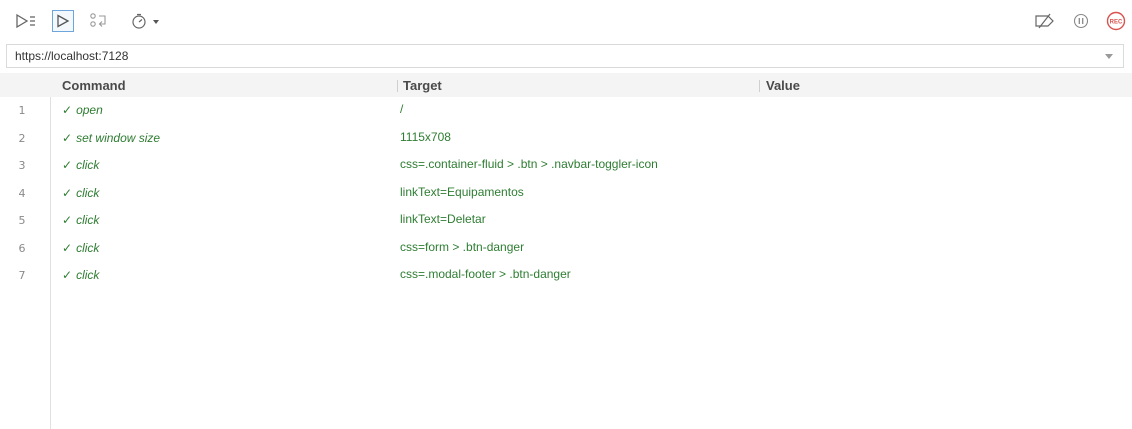 The width and height of the screenshot is (1132, 429). I want to click on run-current-test-icon, so click(63, 21).